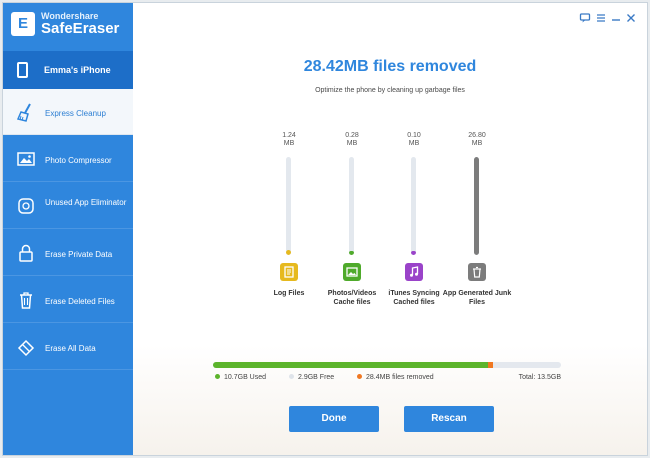 This screenshot has width=650, height=458. Describe the element at coordinates (631, 18) in the screenshot. I see `close-icon` at that location.